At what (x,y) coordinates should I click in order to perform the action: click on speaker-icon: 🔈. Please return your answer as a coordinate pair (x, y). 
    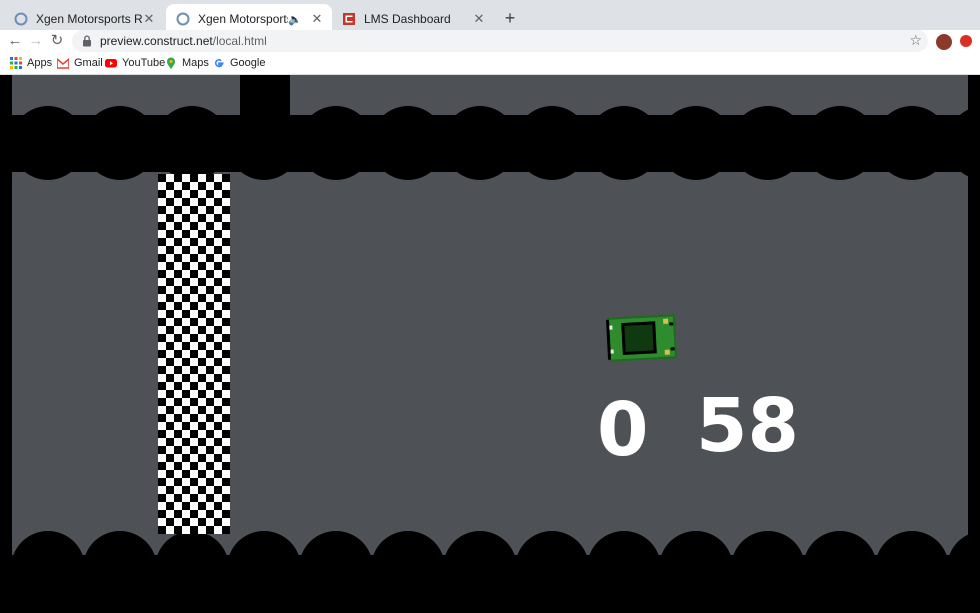
    Looking at the image, I should click on (295, 19).